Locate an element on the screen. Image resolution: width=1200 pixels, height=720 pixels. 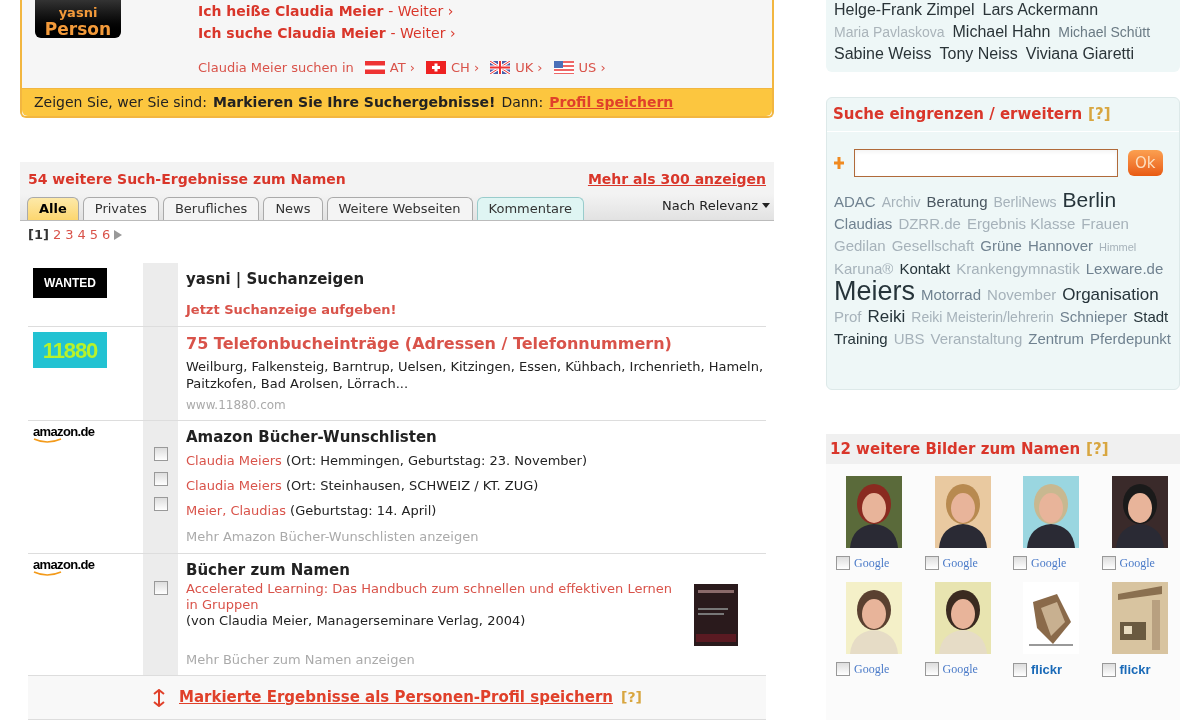
phonebook-logo: 11880 is located at coordinates (70, 350).